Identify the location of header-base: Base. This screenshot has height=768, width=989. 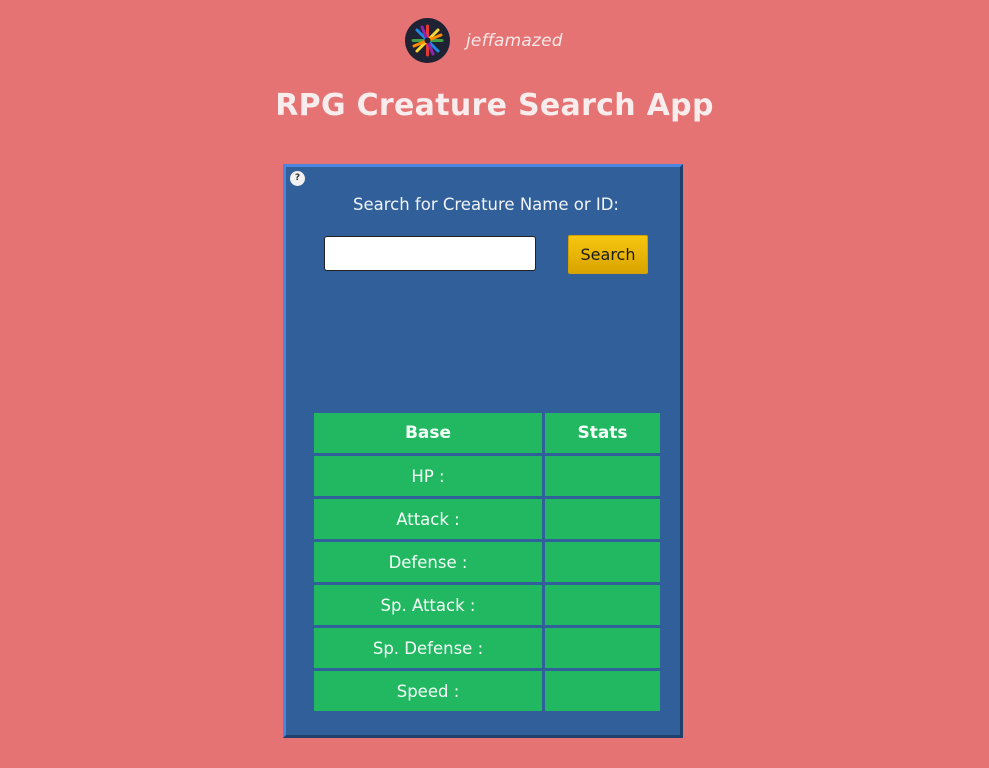
(428, 433).